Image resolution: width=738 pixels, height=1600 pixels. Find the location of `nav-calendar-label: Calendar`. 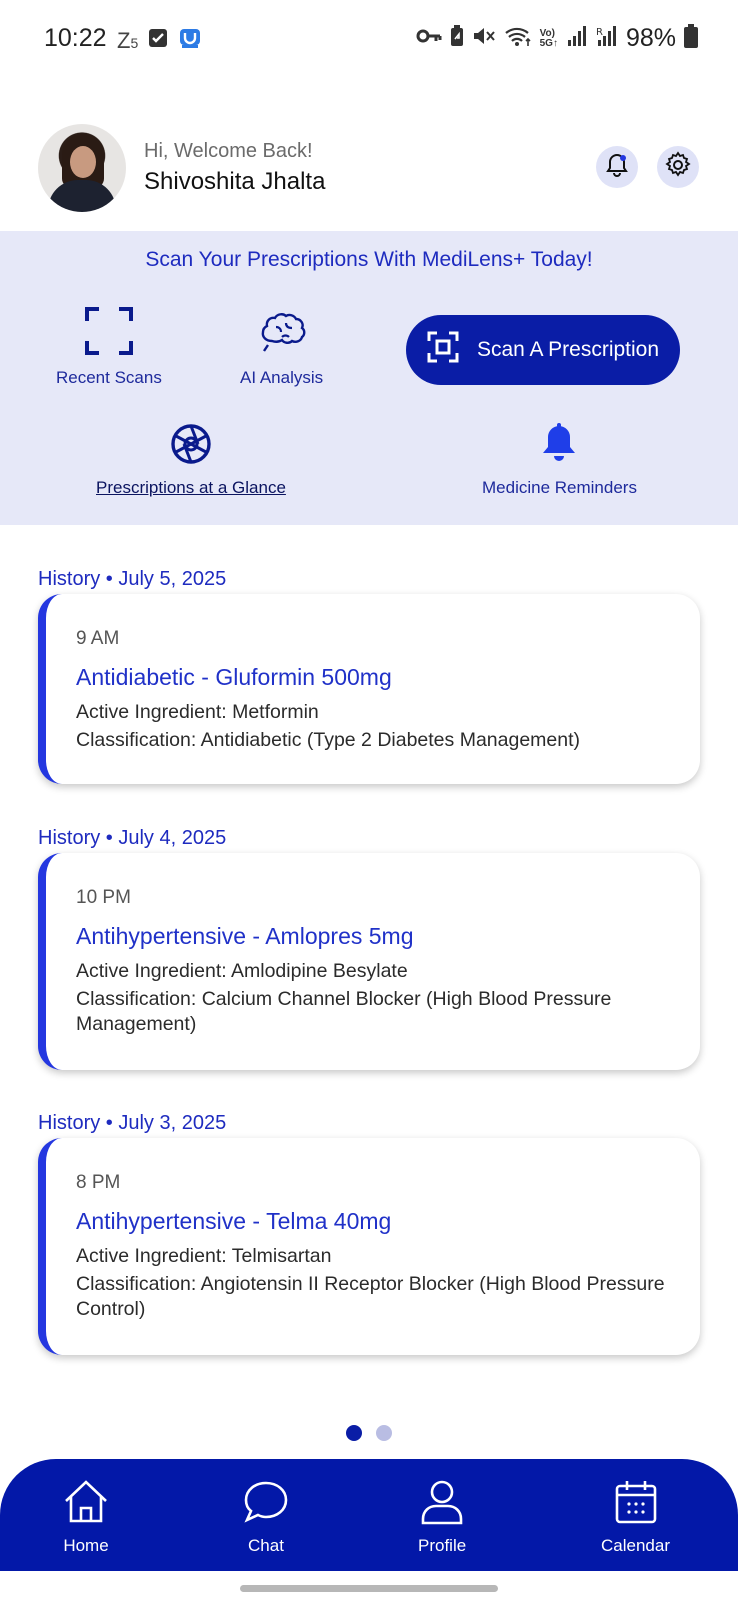

nav-calendar-label: Calendar is located at coordinates (635, 1545).